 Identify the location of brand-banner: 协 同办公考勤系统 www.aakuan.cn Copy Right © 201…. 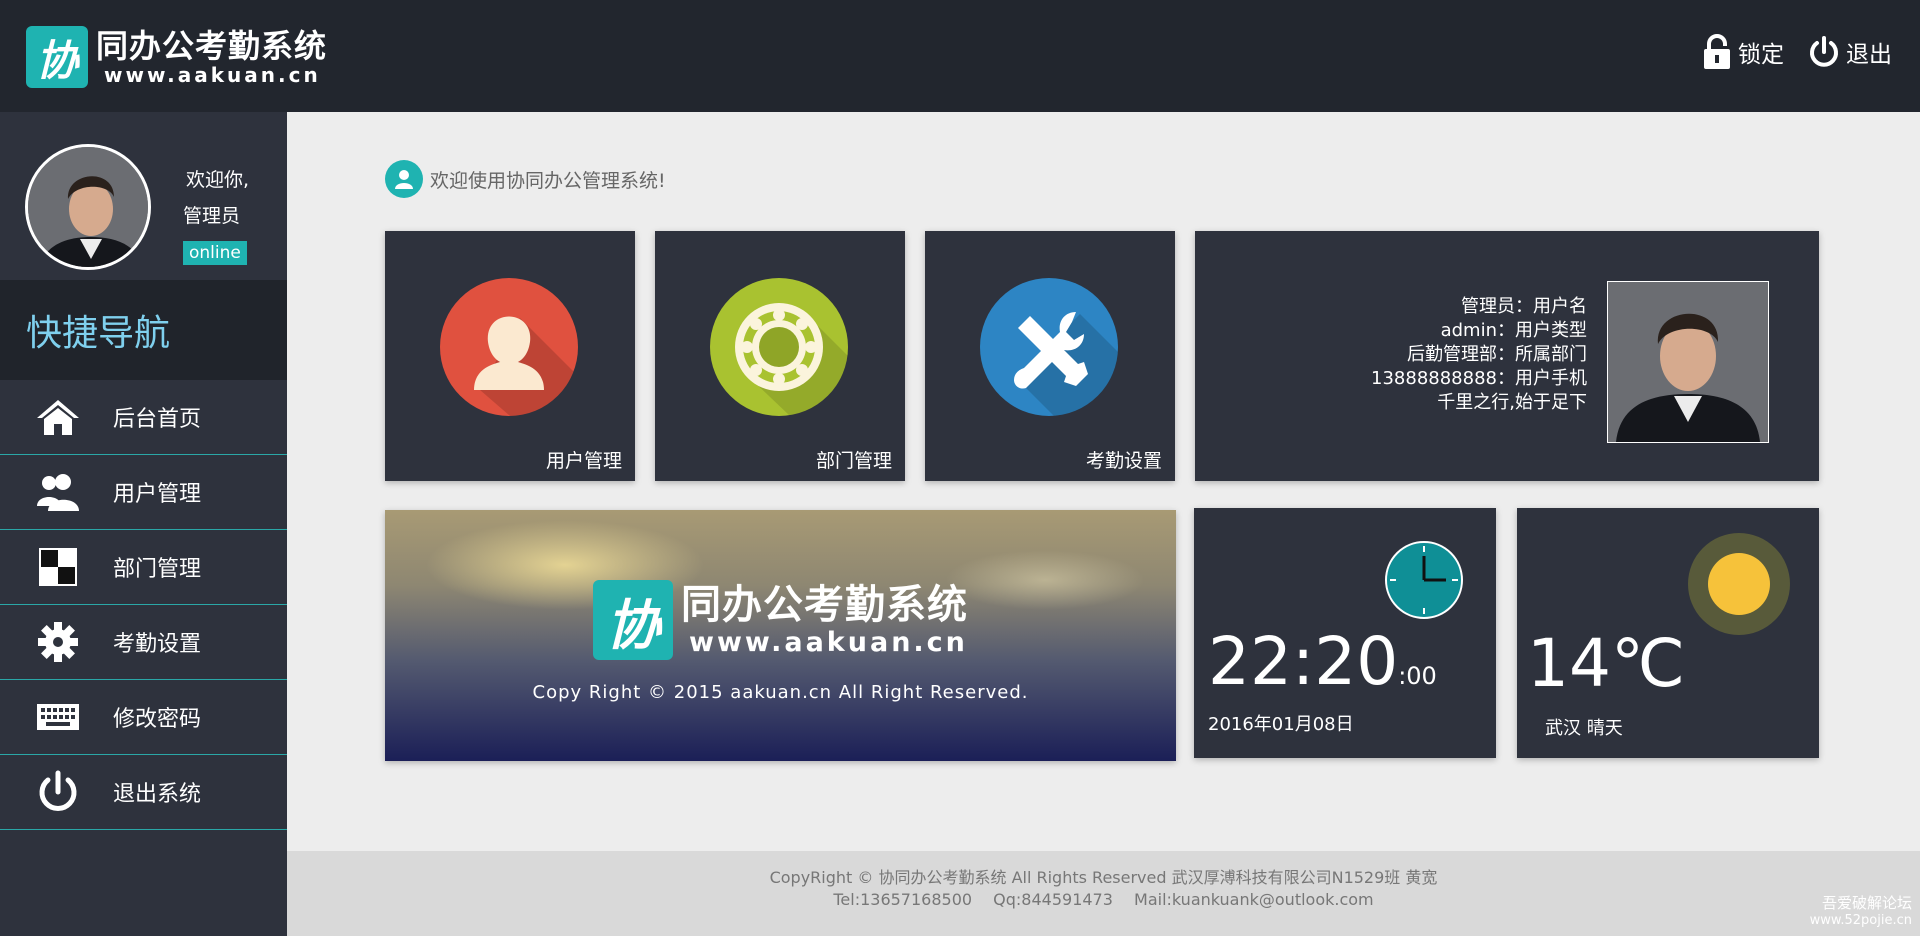
(780, 635).